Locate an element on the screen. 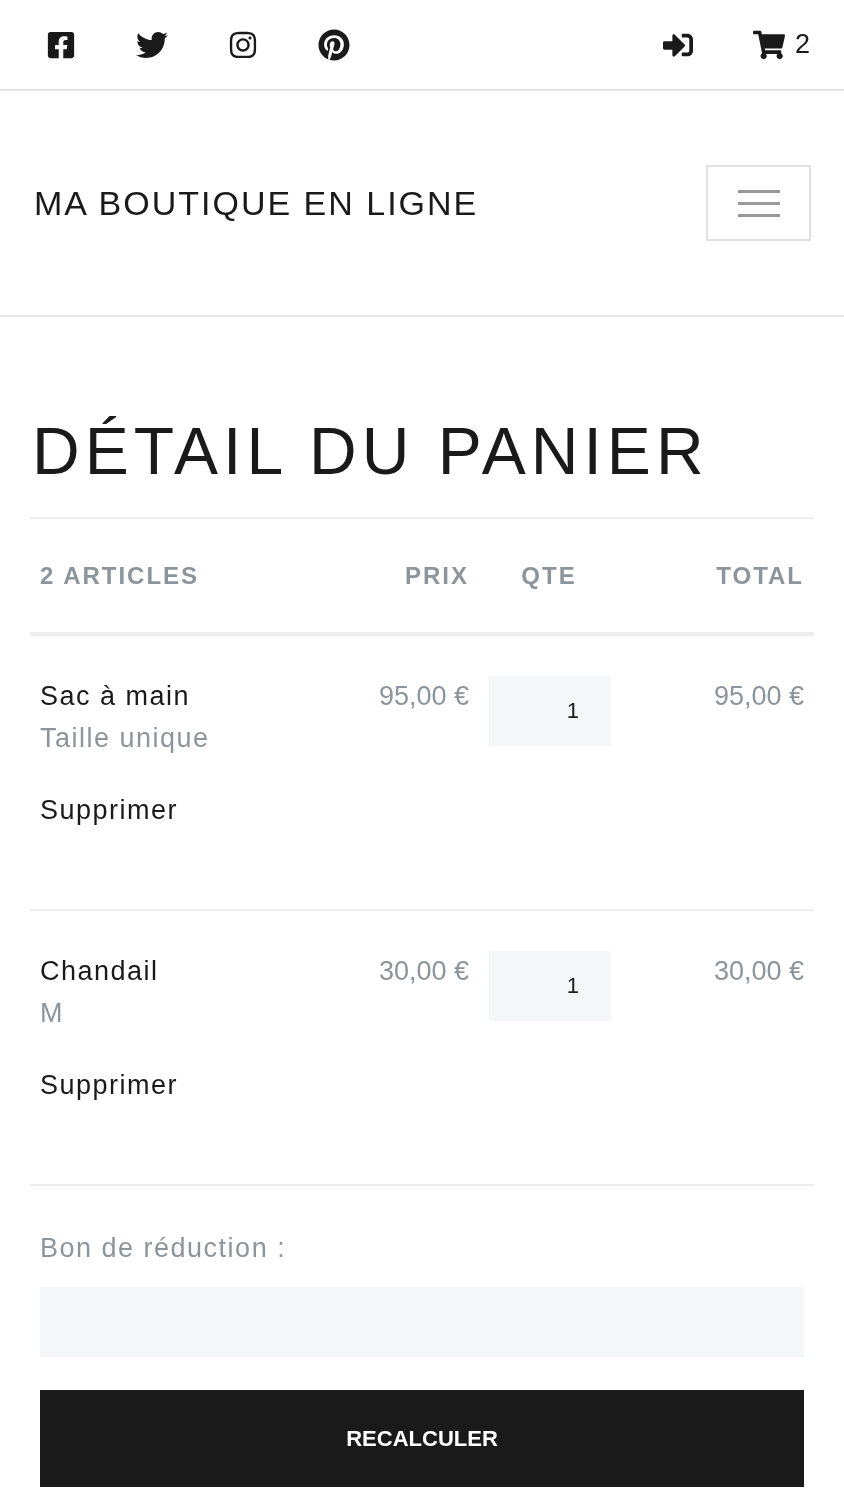 The height and width of the screenshot is (1500, 844). line-total: 95,00 € is located at coordinates (758, 696).